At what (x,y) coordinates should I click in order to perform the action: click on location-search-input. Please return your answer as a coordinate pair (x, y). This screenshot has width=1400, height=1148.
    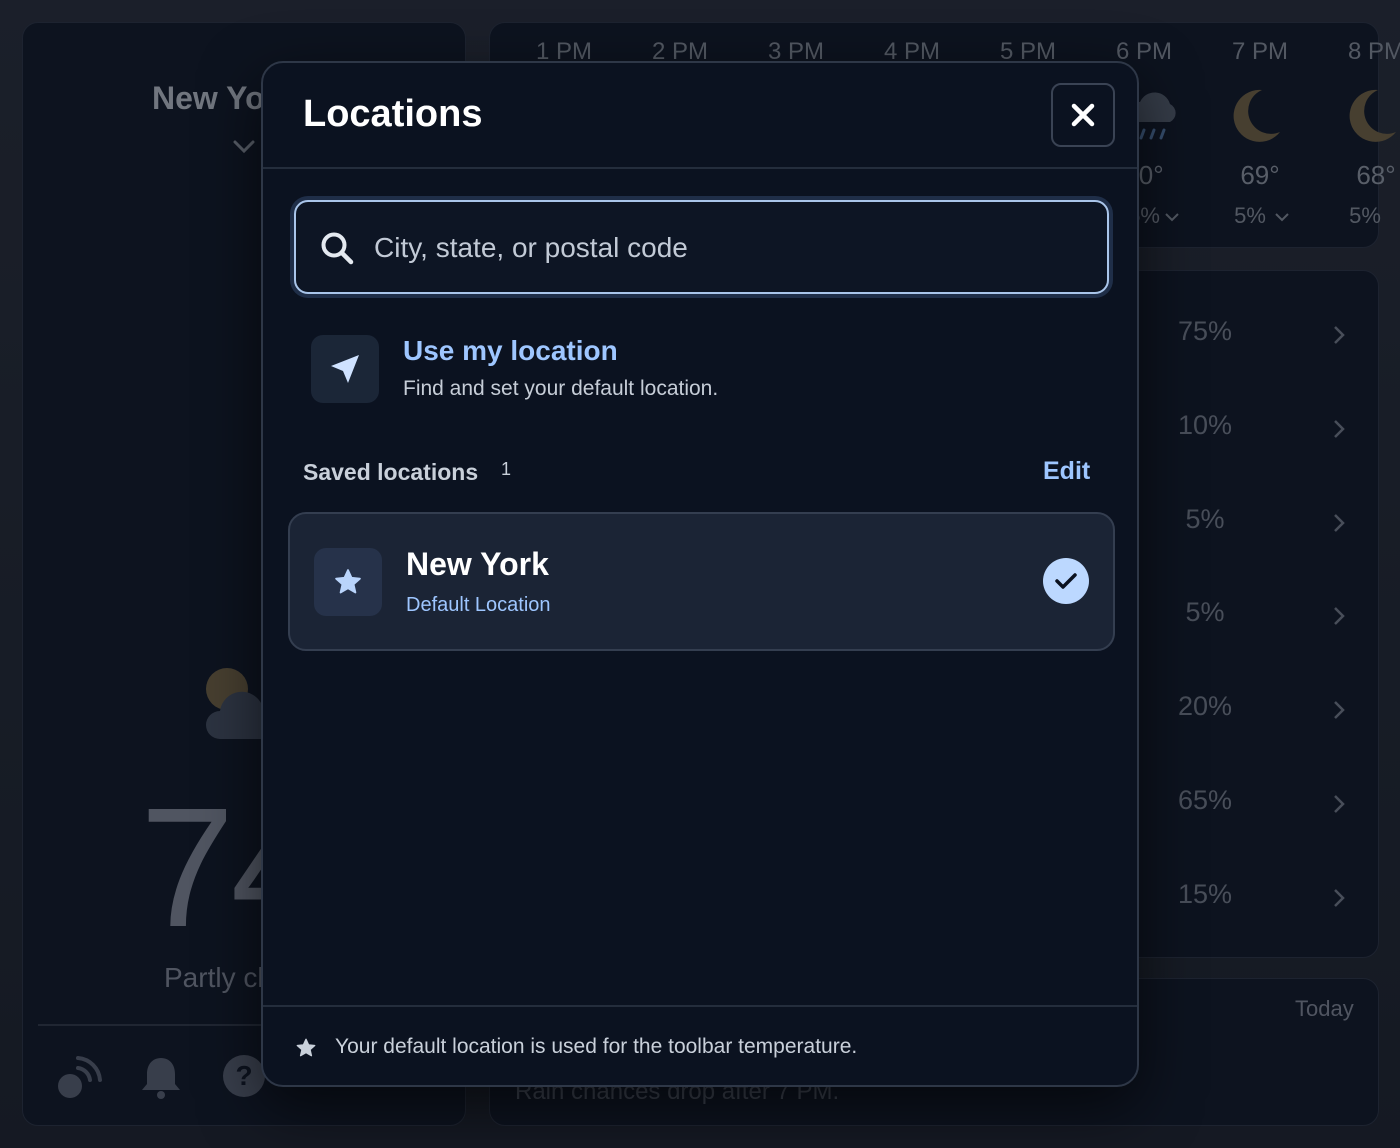
    Looking at the image, I should click on (722, 248).